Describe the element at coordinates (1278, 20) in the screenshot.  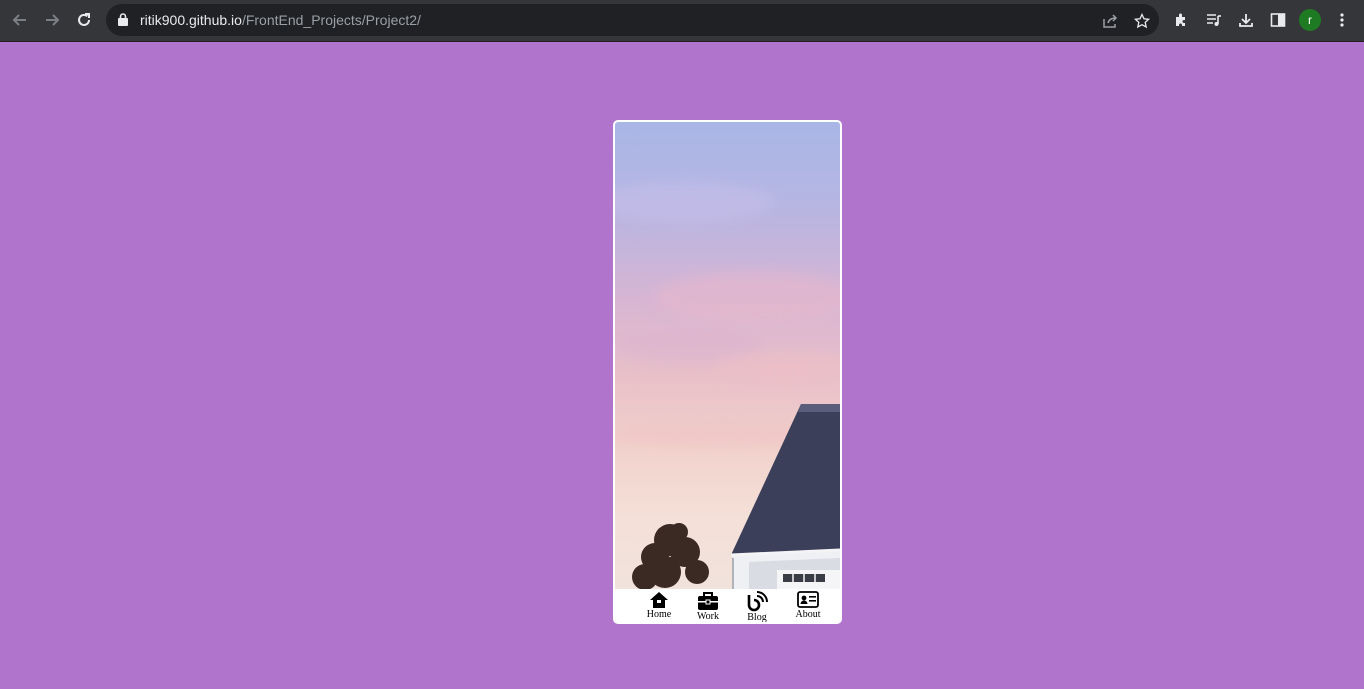
I see `side-panel-icon` at that location.